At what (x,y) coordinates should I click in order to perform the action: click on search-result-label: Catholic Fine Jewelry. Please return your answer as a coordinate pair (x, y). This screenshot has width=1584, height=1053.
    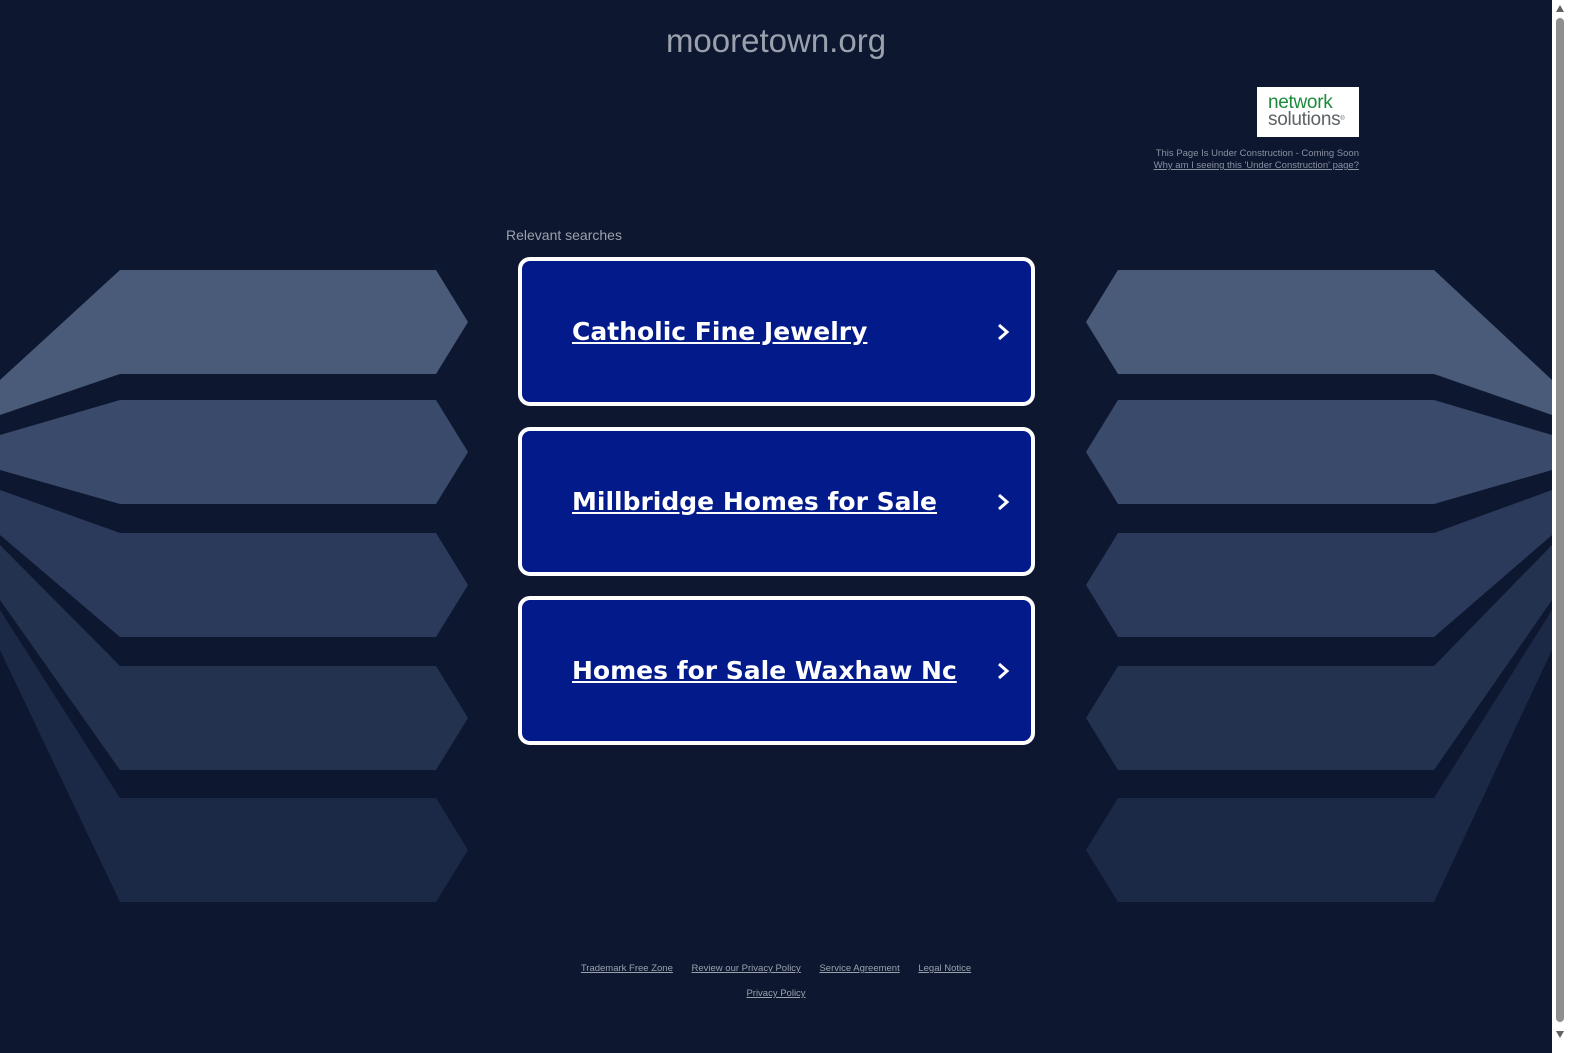
    Looking at the image, I should click on (720, 331).